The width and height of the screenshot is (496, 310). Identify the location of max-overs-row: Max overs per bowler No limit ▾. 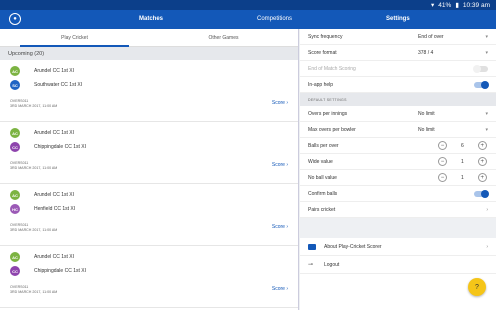
(398, 130).